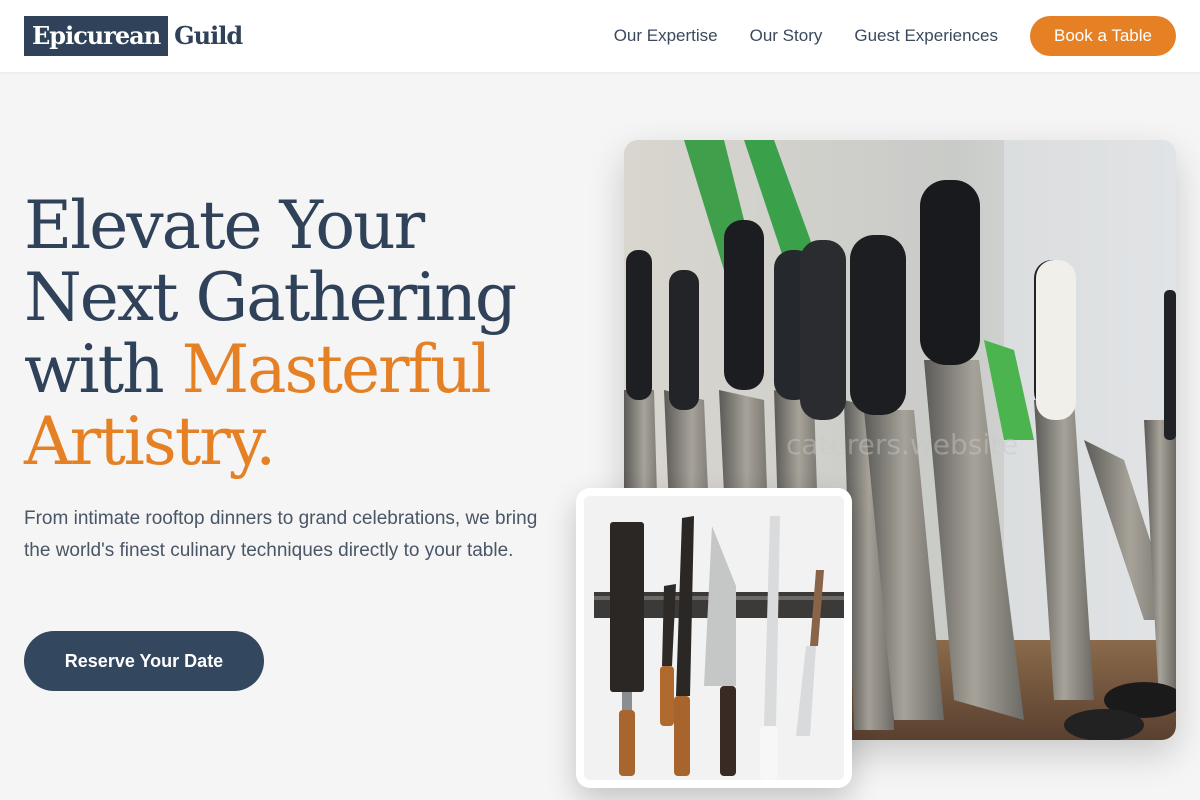 Image resolution: width=1200 pixels, height=800 pixels. What do you see at coordinates (94, 369) in the screenshot?
I see `headline-line3-plain: with` at bounding box center [94, 369].